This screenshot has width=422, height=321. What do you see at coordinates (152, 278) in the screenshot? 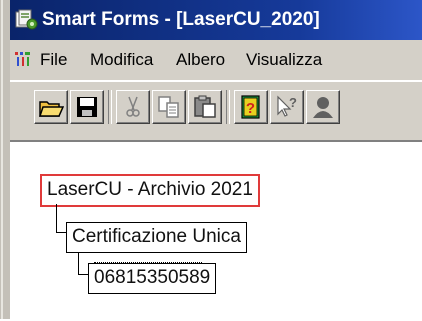
I see `tree-node-fiscal-code: 06815350589` at bounding box center [152, 278].